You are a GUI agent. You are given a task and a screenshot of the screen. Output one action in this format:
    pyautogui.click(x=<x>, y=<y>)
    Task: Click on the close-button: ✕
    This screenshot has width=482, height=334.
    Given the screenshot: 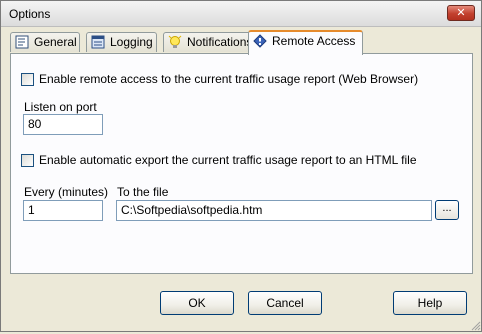 What is the action you would take?
    pyautogui.click(x=461, y=13)
    